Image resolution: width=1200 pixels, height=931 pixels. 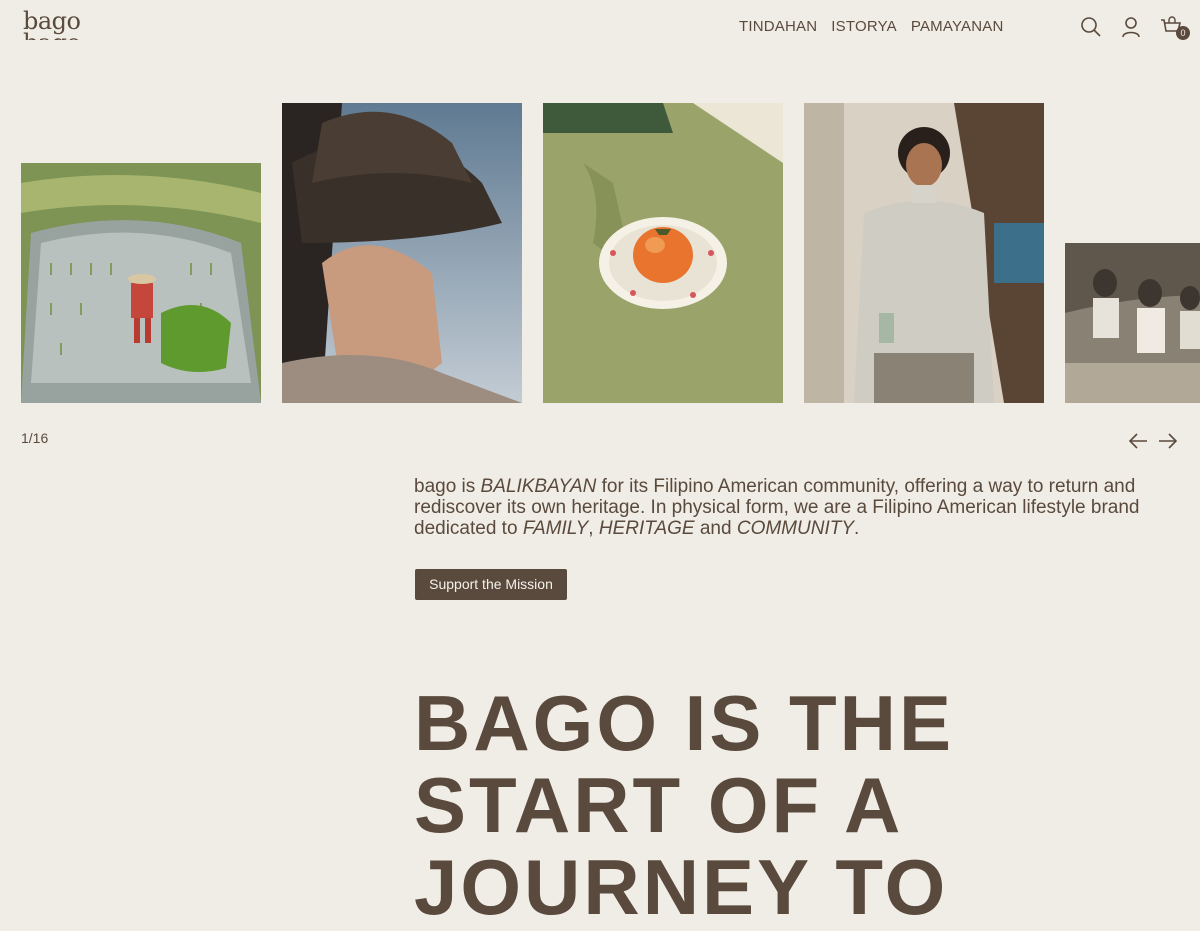 I want to click on mission-emphasis-community: COMMUNITY, so click(x=795, y=528).